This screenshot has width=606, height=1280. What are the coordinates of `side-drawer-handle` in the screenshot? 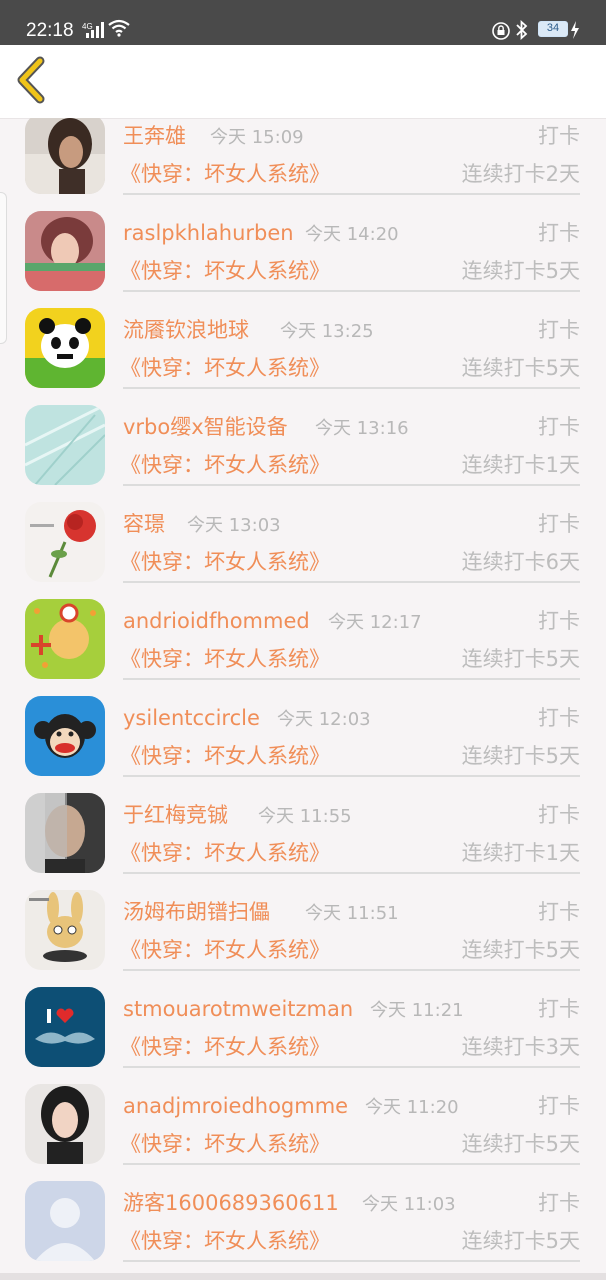 It's located at (3, 268).